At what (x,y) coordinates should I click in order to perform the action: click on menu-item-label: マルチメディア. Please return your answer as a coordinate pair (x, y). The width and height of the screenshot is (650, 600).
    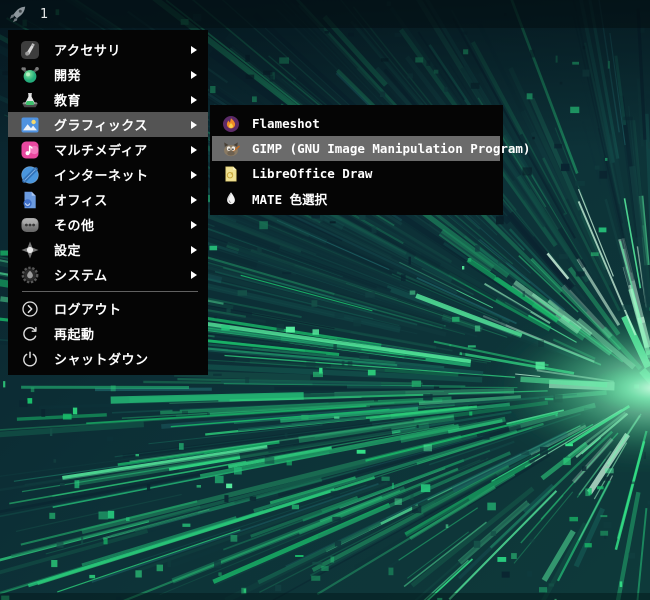
    Looking at the image, I should click on (101, 151).